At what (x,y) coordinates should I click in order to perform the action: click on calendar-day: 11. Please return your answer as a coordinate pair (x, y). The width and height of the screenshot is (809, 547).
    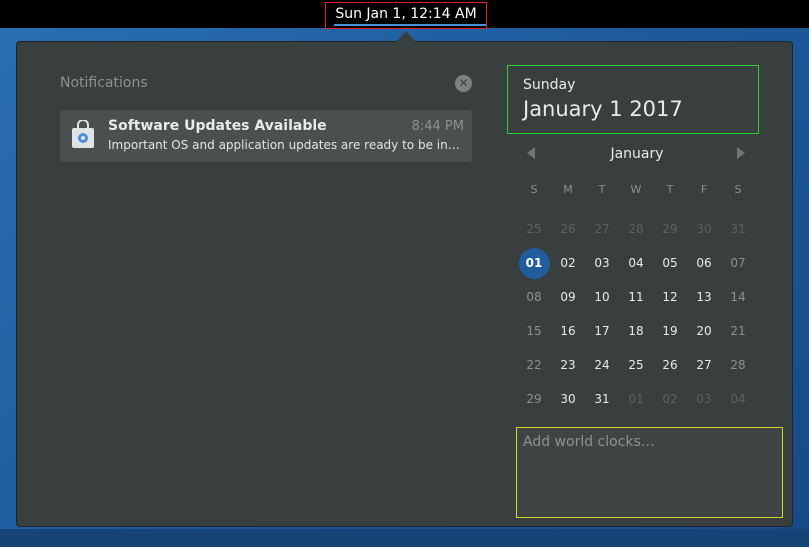
    Looking at the image, I should click on (636, 297).